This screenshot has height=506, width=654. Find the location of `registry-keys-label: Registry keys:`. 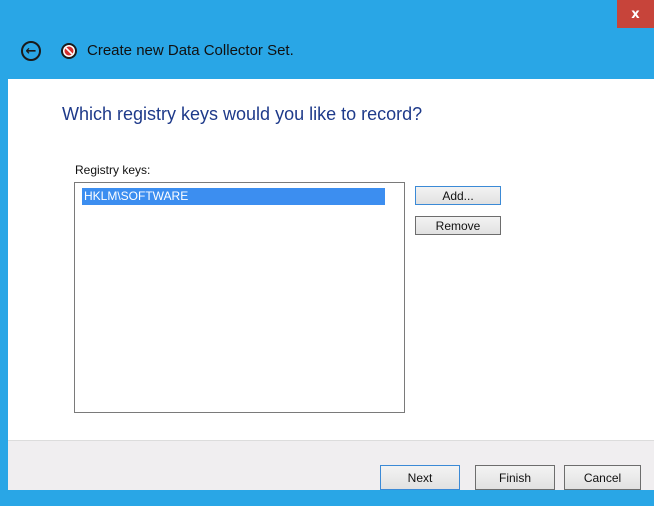

registry-keys-label: Registry keys: is located at coordinates (113, 170).